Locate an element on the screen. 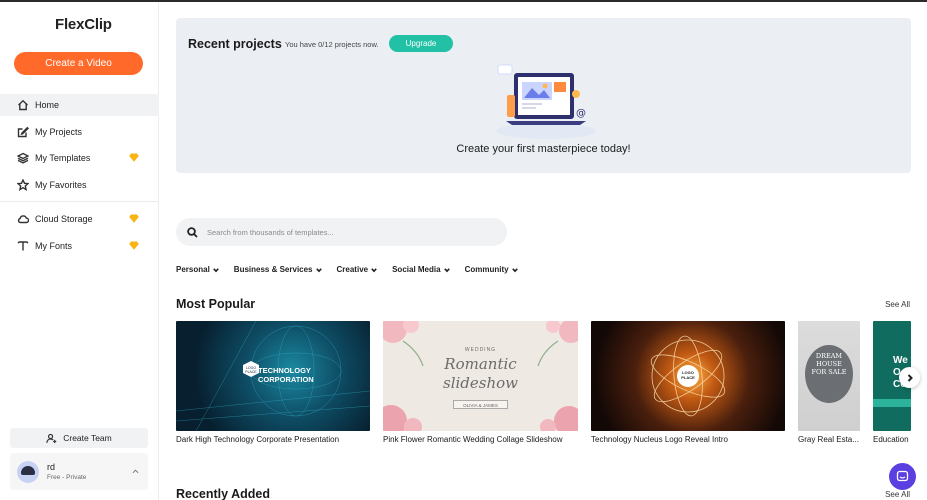  sidebar-item-label: Home is located at coordinates (47, 105).